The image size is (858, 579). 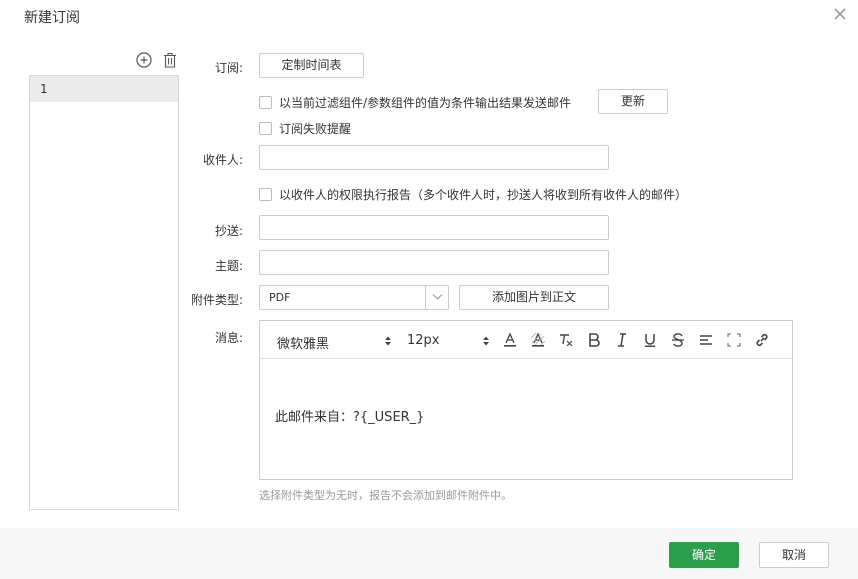 I want to click on editor-body-text: 此邮件来自：?{_USER_}, so click(x=349, y=415).